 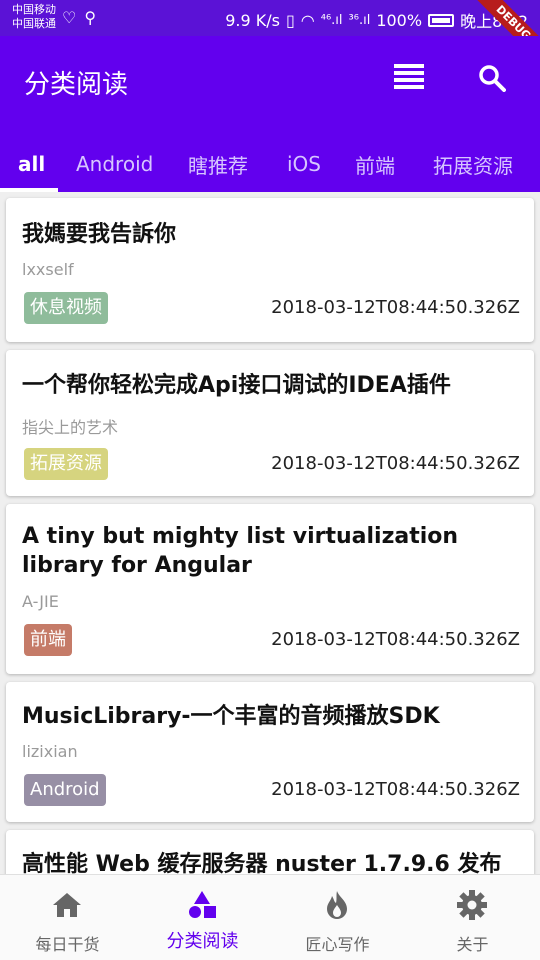 I want to click on carrier-1: 中国移动, so click(x=34, y=9).